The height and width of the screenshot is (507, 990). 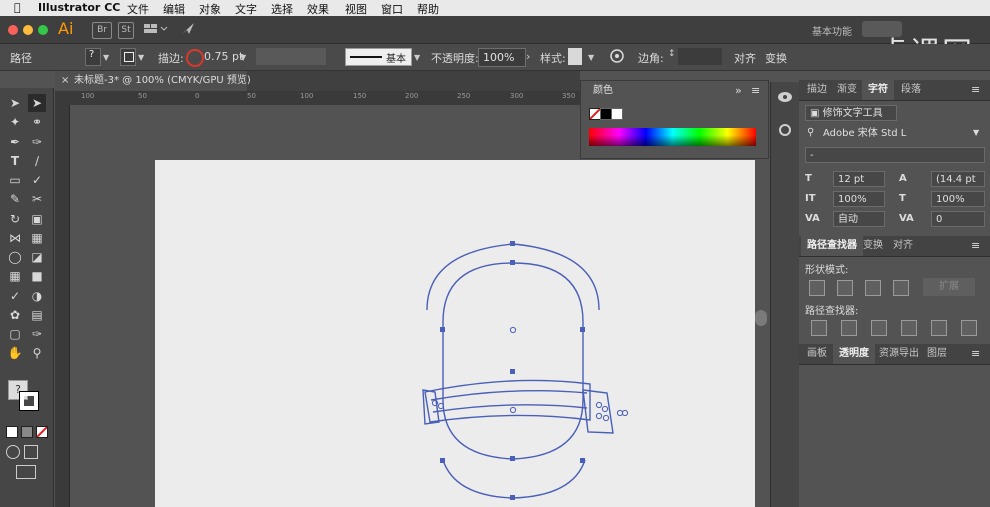 What do you see at coordinates (15, 276) in the screenshot?
I see `mesh-tool-icon: ▦` at bounding box center [15, 276].